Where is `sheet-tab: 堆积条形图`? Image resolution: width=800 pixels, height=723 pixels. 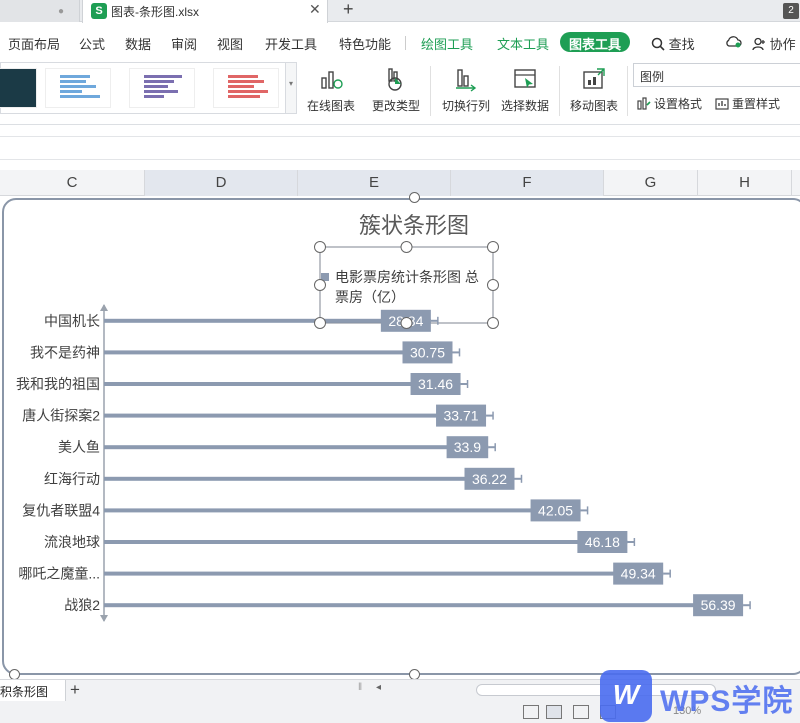 sheet-tab: 堆积条形图 is located at coordinates (33, 690).